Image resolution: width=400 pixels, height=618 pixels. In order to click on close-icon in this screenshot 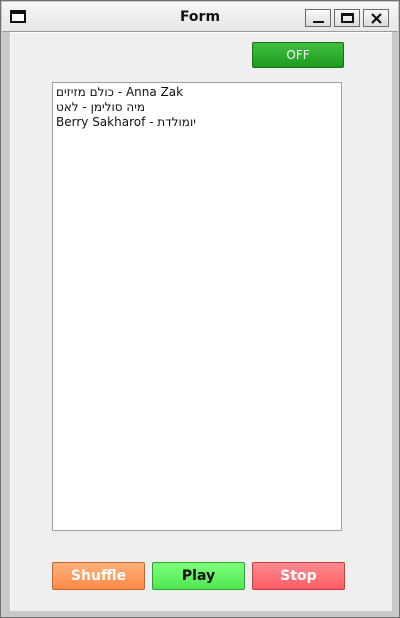, I will do `click(376, 18)`.